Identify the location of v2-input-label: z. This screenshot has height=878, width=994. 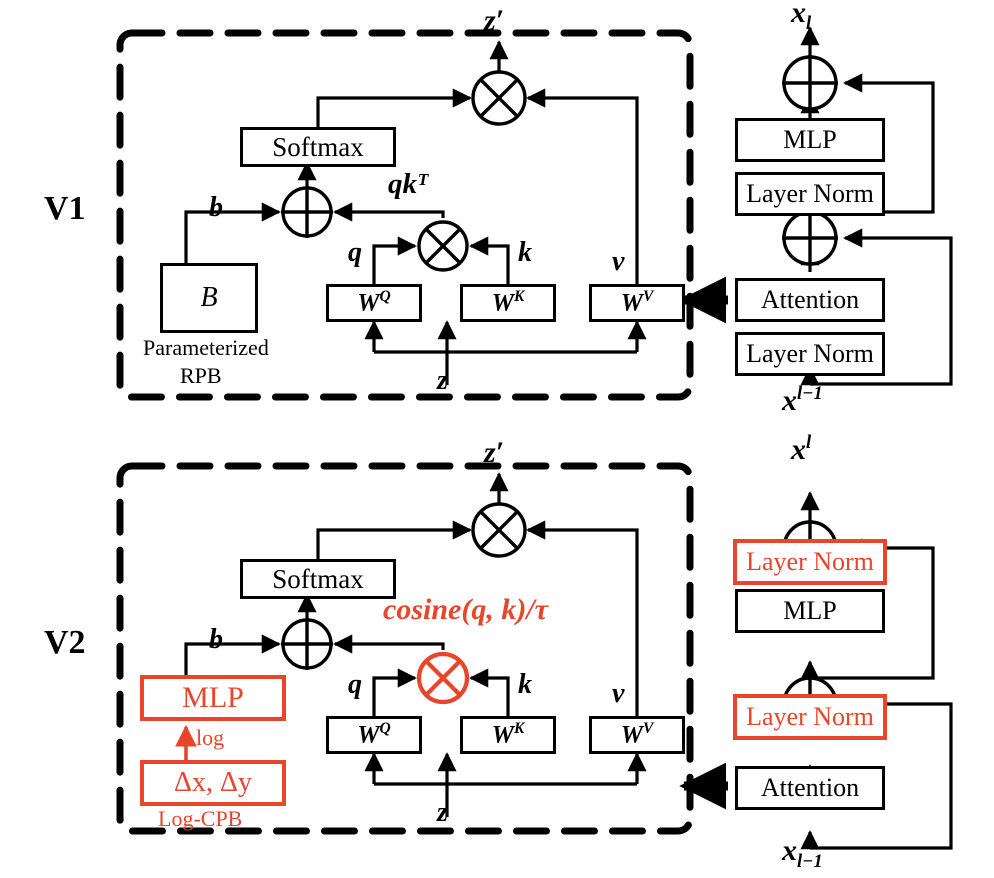
(442, 812).